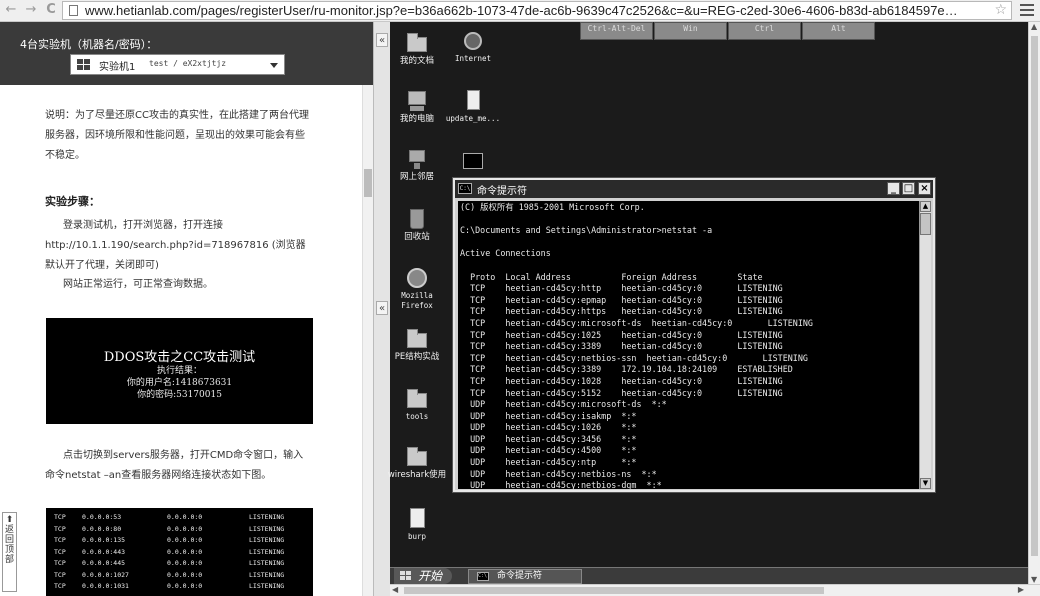 The height and width of the screenshot is (596, 1040). I want to click on scroll-up-arrow: ▲, so click(925, 206).